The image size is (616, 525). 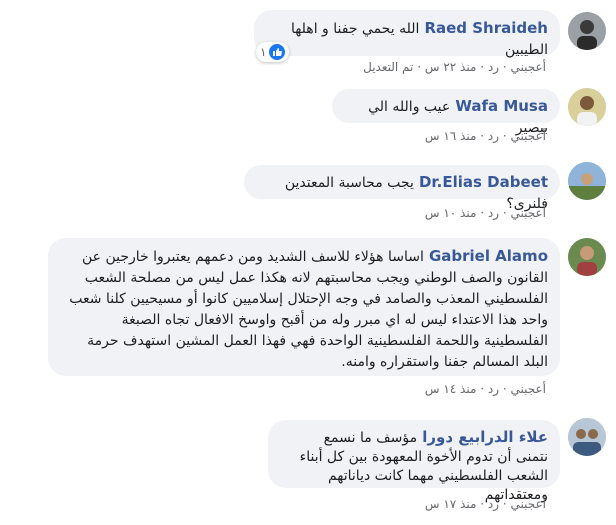 I want to click on comment-author: Dr.Elias Dabeet, so click(x=483, y=182).